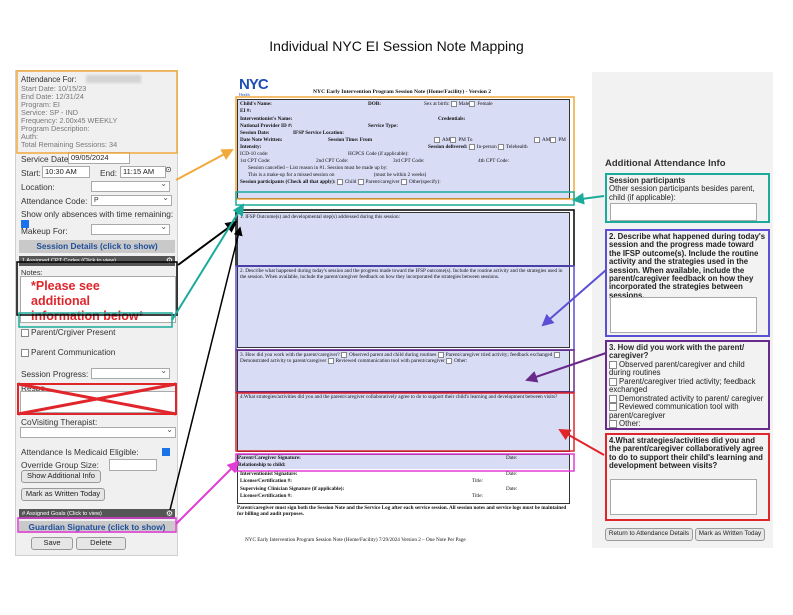  I want to click on magenta-arrow, so click(207, 492).